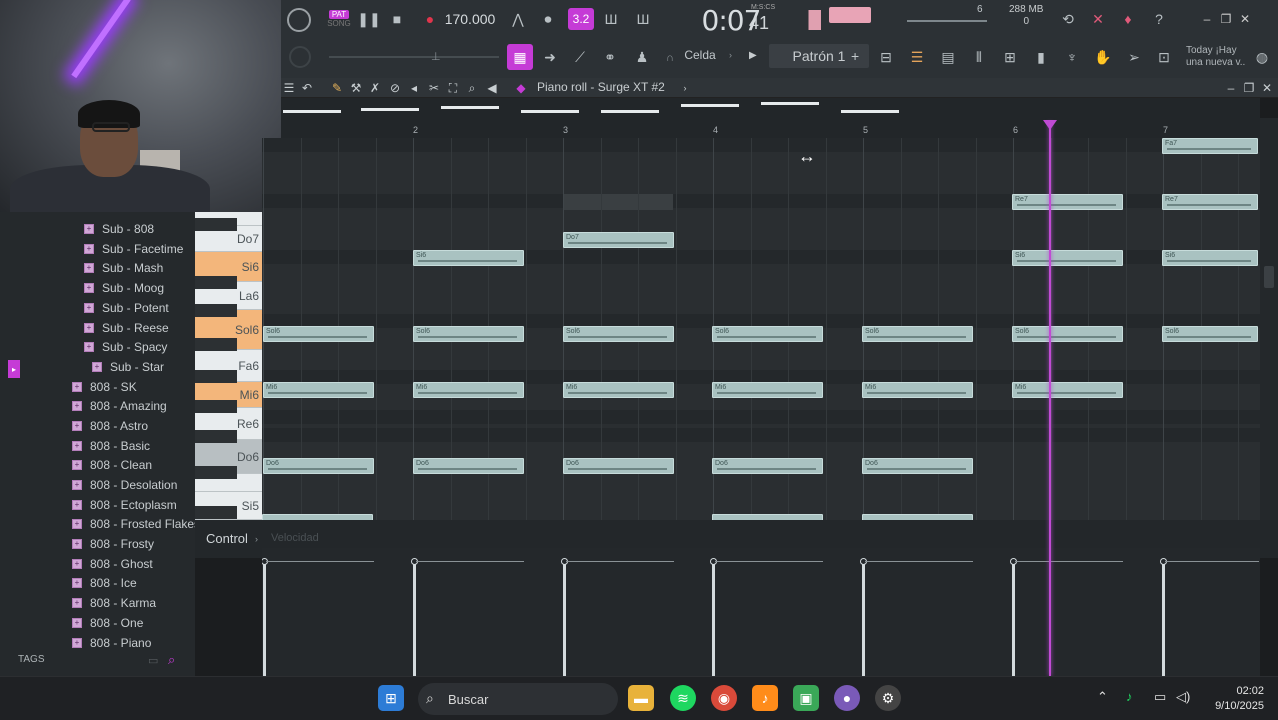  What do you see at coordinates (453, 88) in the screenshot?
I see `select-tool-icon: ⛶` at bounding box center [453, 88].